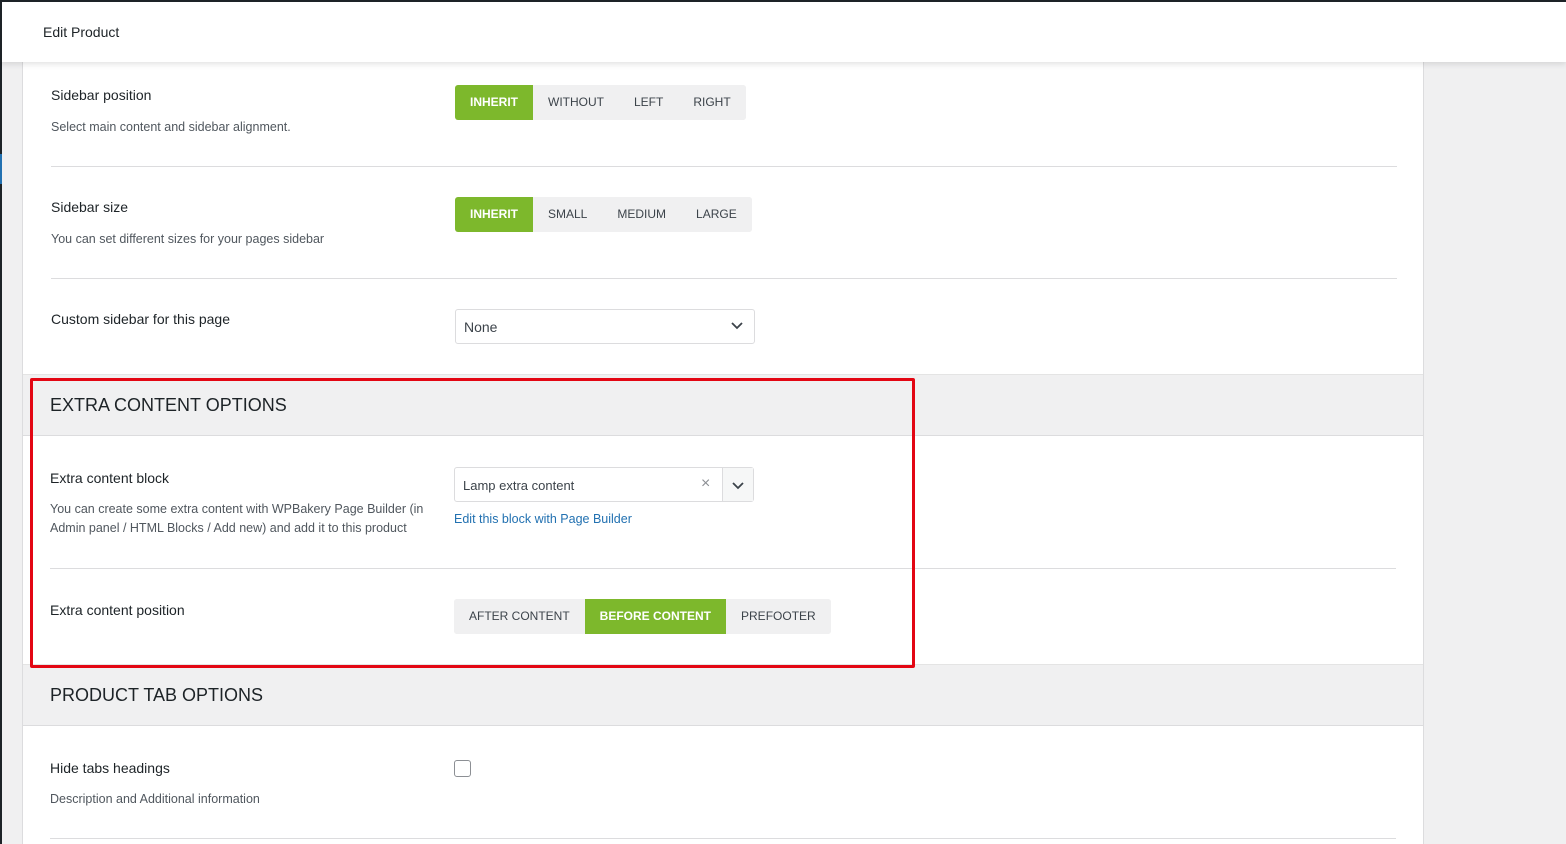  What do you see at coordinates (81, 32) in the screenshot?
I see `page-title: Edit Product` at bounding box center [81, 32].